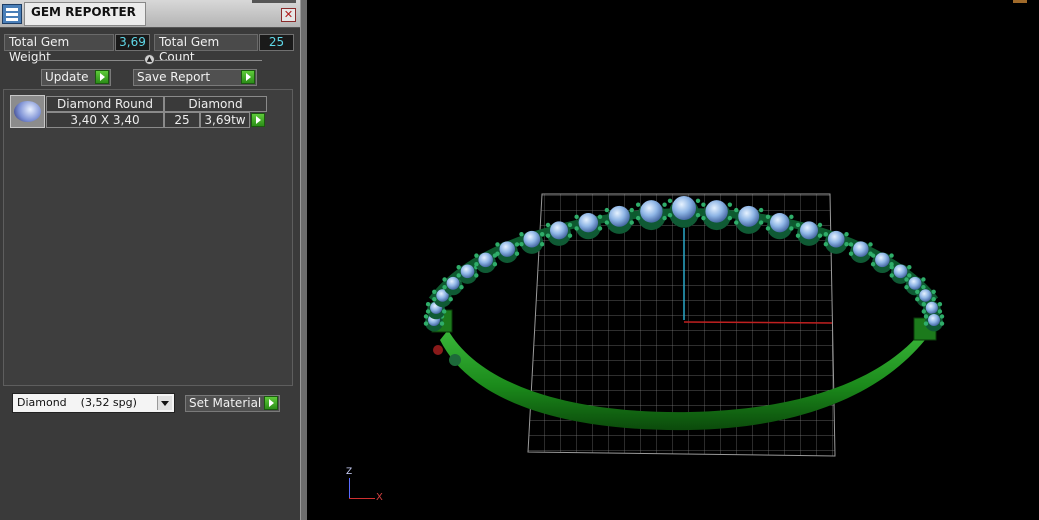 The height and width of the screenshot is (520, 1039). I want to click on gem-reporter-app-icon, so click(12, 14).